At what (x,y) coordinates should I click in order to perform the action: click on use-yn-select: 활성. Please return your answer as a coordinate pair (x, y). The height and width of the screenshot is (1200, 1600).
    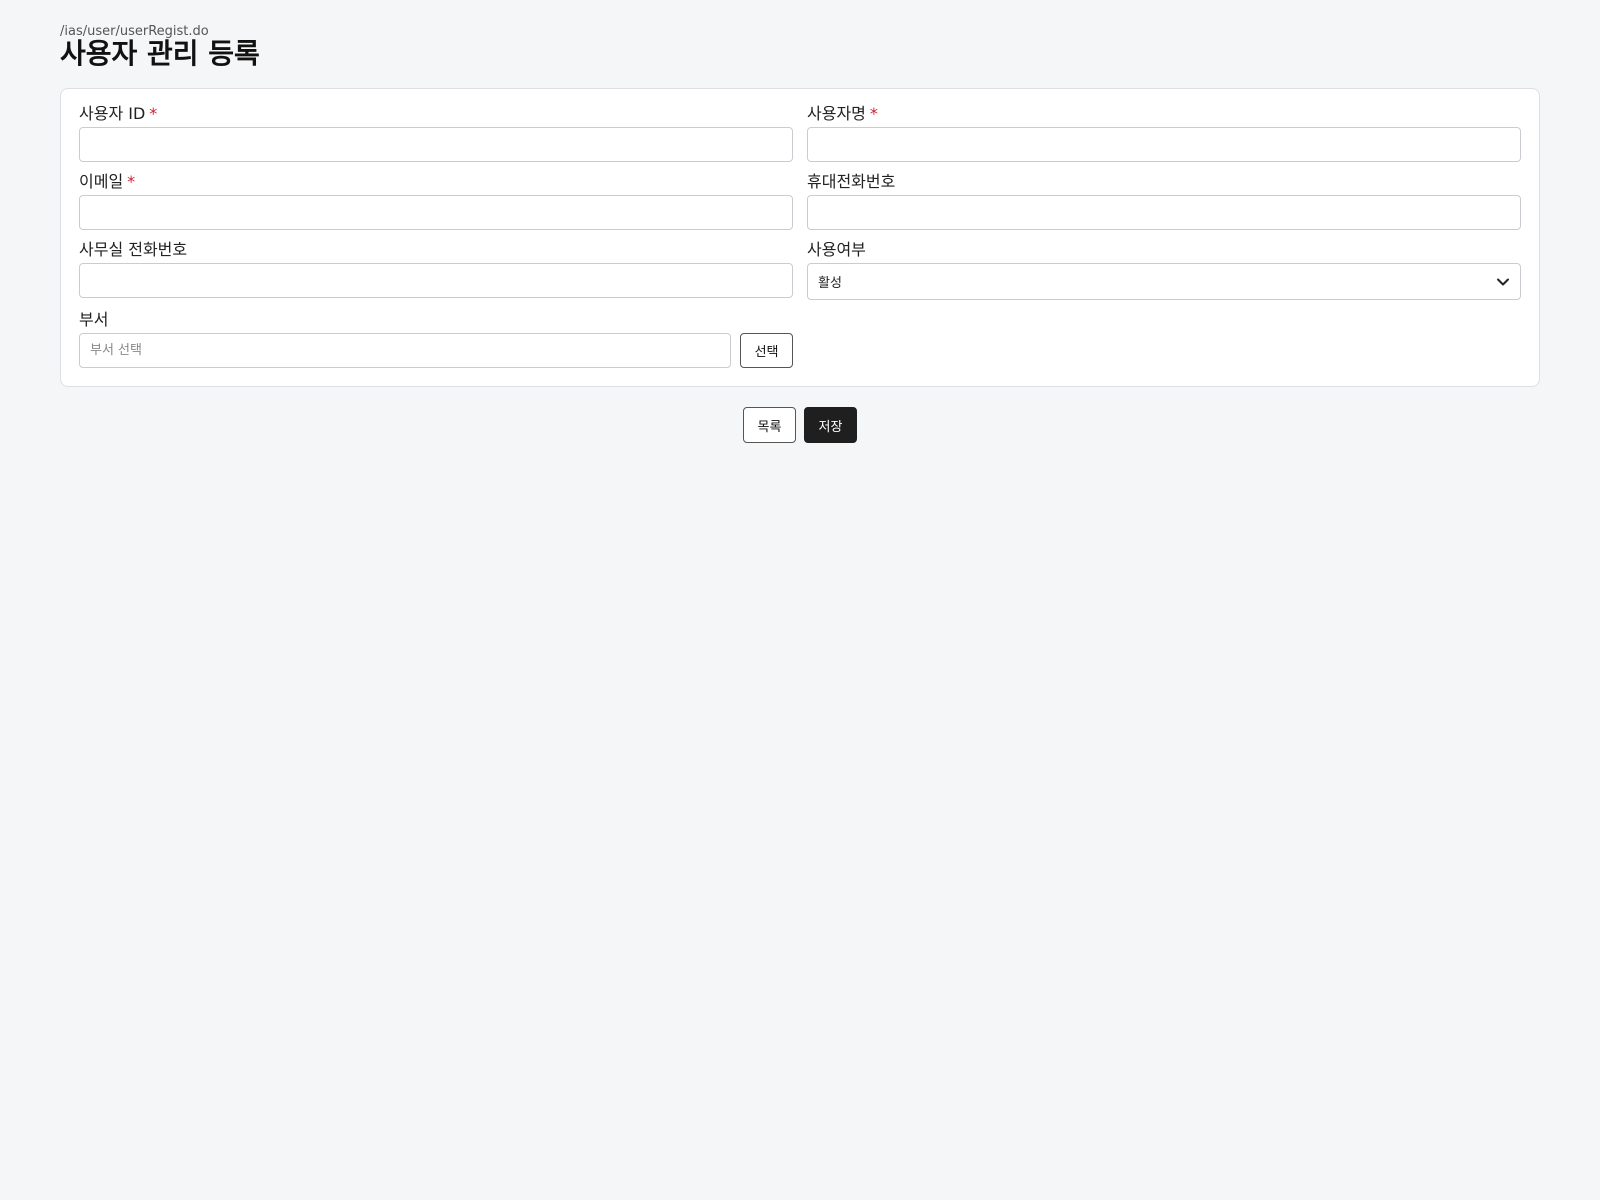
    Looking at the image, I should click on (1164, 281).